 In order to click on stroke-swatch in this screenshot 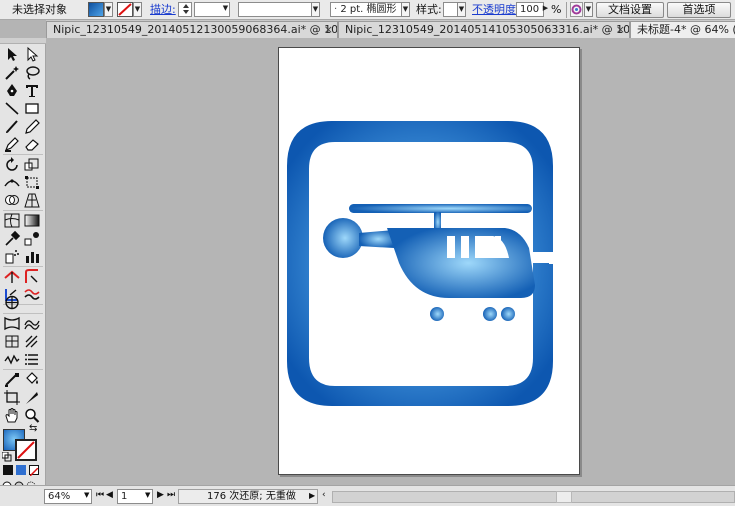, I will do `click(125, 9)`.